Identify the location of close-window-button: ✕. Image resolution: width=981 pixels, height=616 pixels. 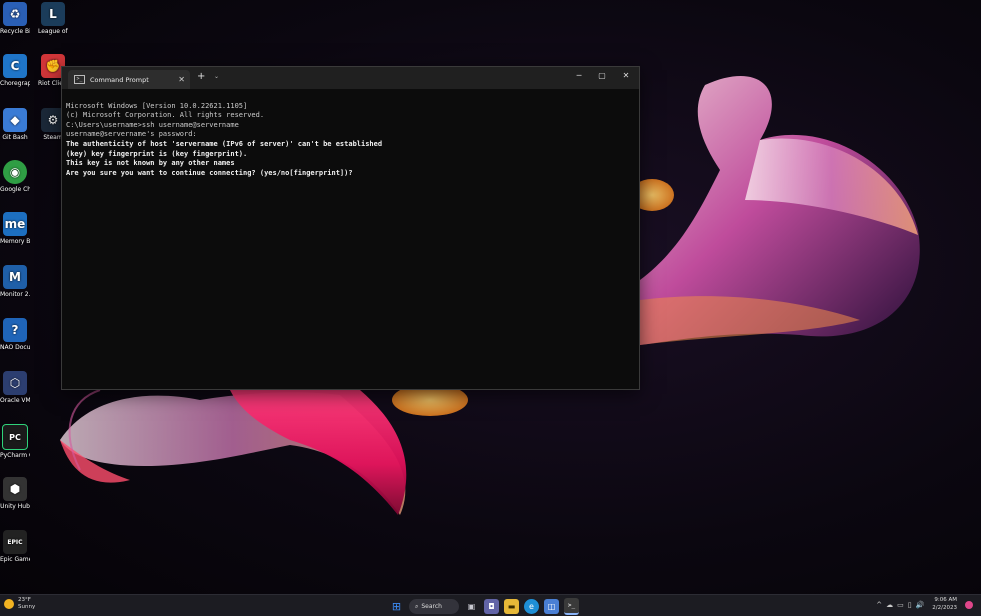
(626, 75).